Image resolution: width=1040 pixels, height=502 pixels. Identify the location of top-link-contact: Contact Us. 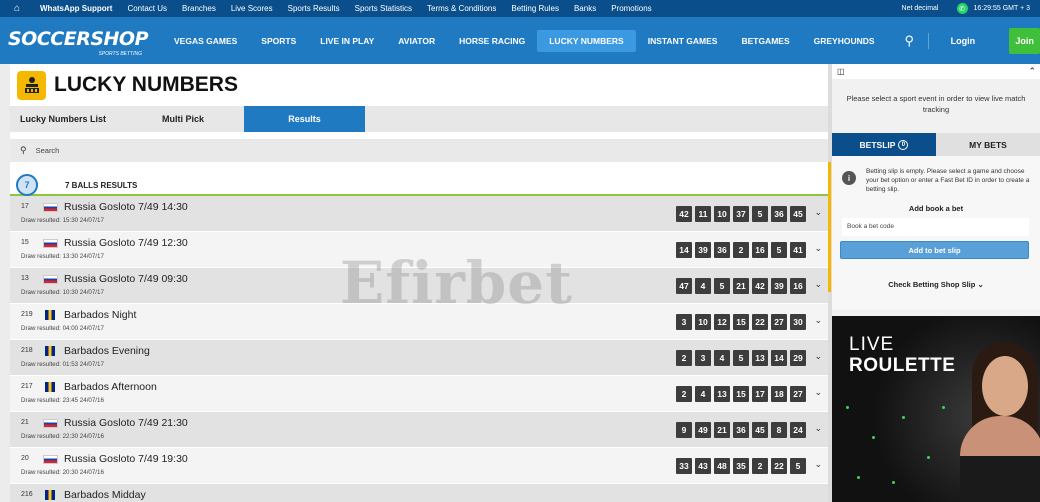
(147, 8).